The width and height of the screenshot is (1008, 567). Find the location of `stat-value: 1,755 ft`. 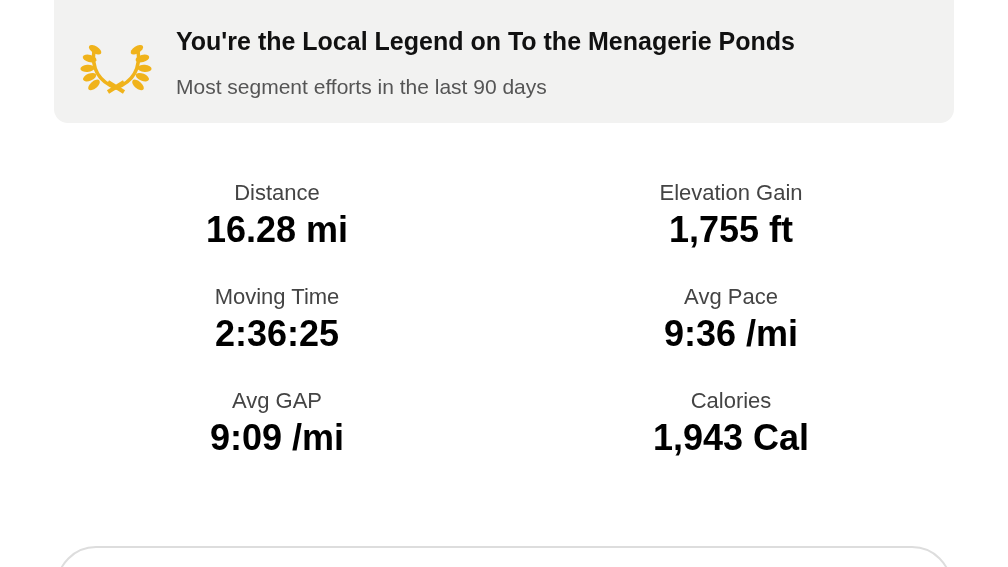

stat-value: 1,755 ft is located at coordinates (731, 230).